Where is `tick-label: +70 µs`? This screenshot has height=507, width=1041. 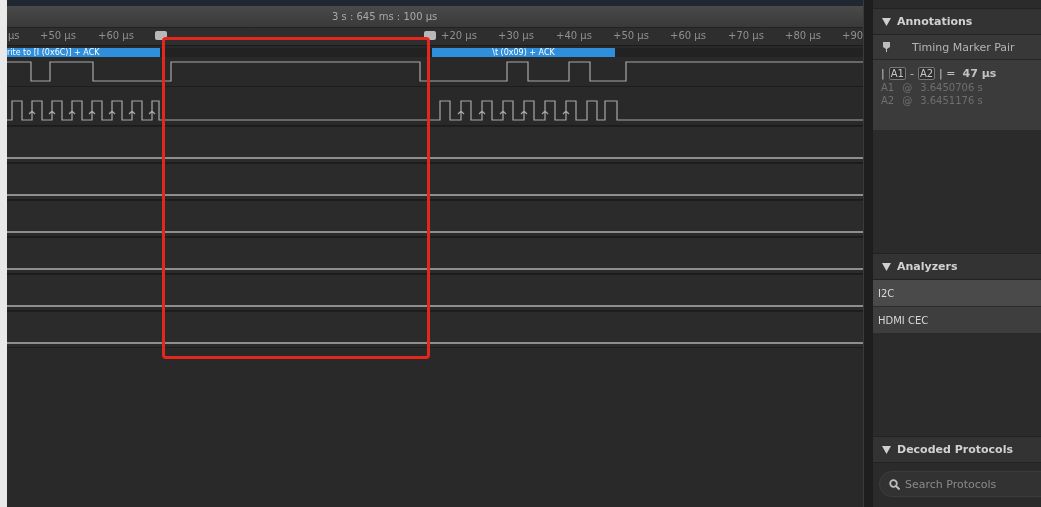
tick-label: +70 µs is located at coordinates (746, 35).